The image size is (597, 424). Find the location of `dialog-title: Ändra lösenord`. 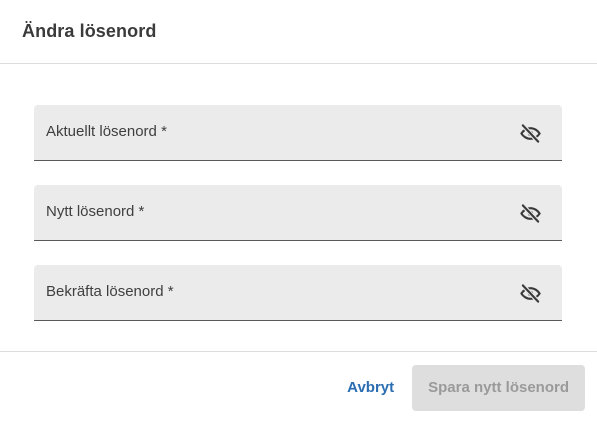

dialog-title: Ändra lösenord is located at coordinates (89, 31).